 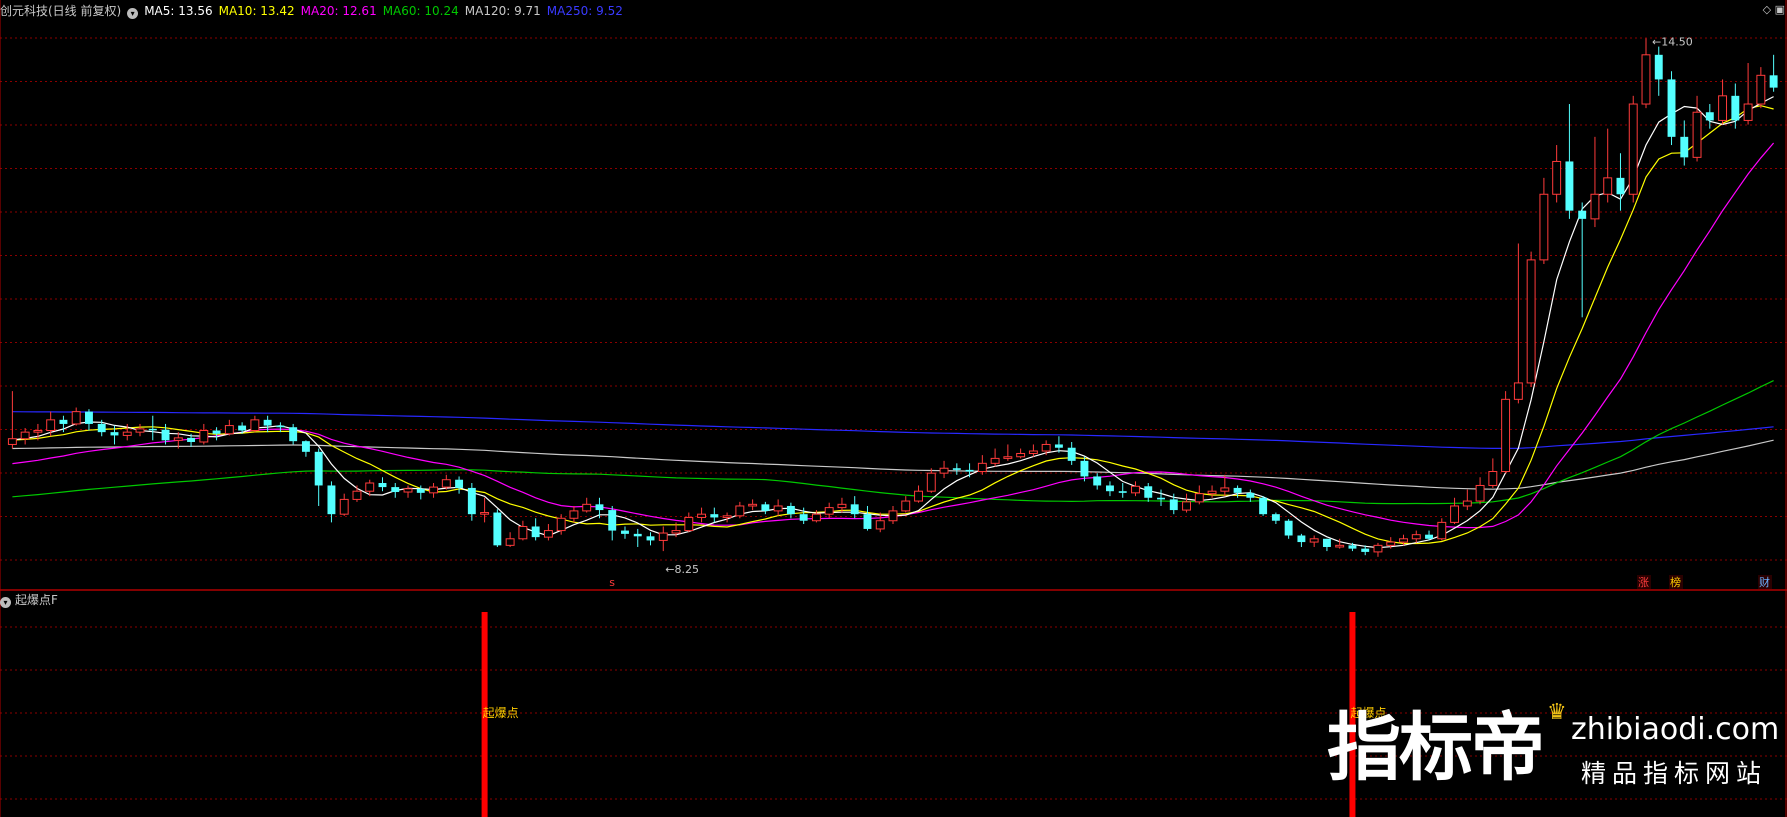 I want to click on marker-s: s, so click(x=612, y=582).